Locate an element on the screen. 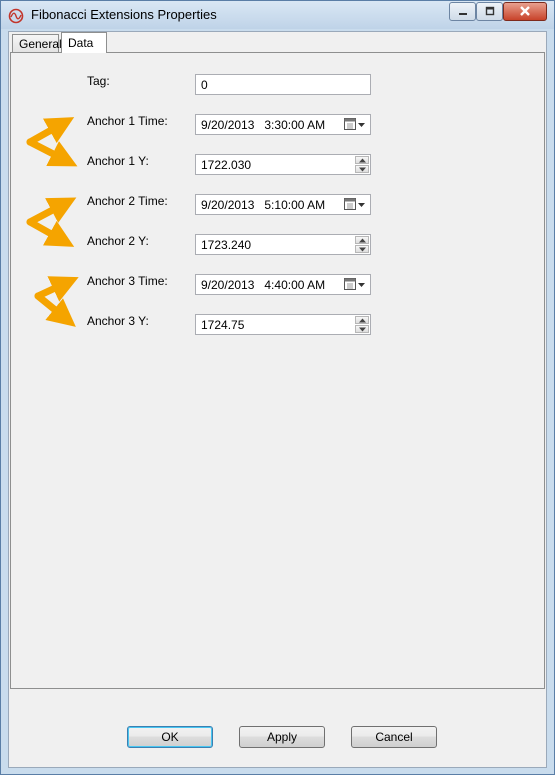 The image size is (555, 775). cancel-button: Cancel is located at coordinates (394, 737).